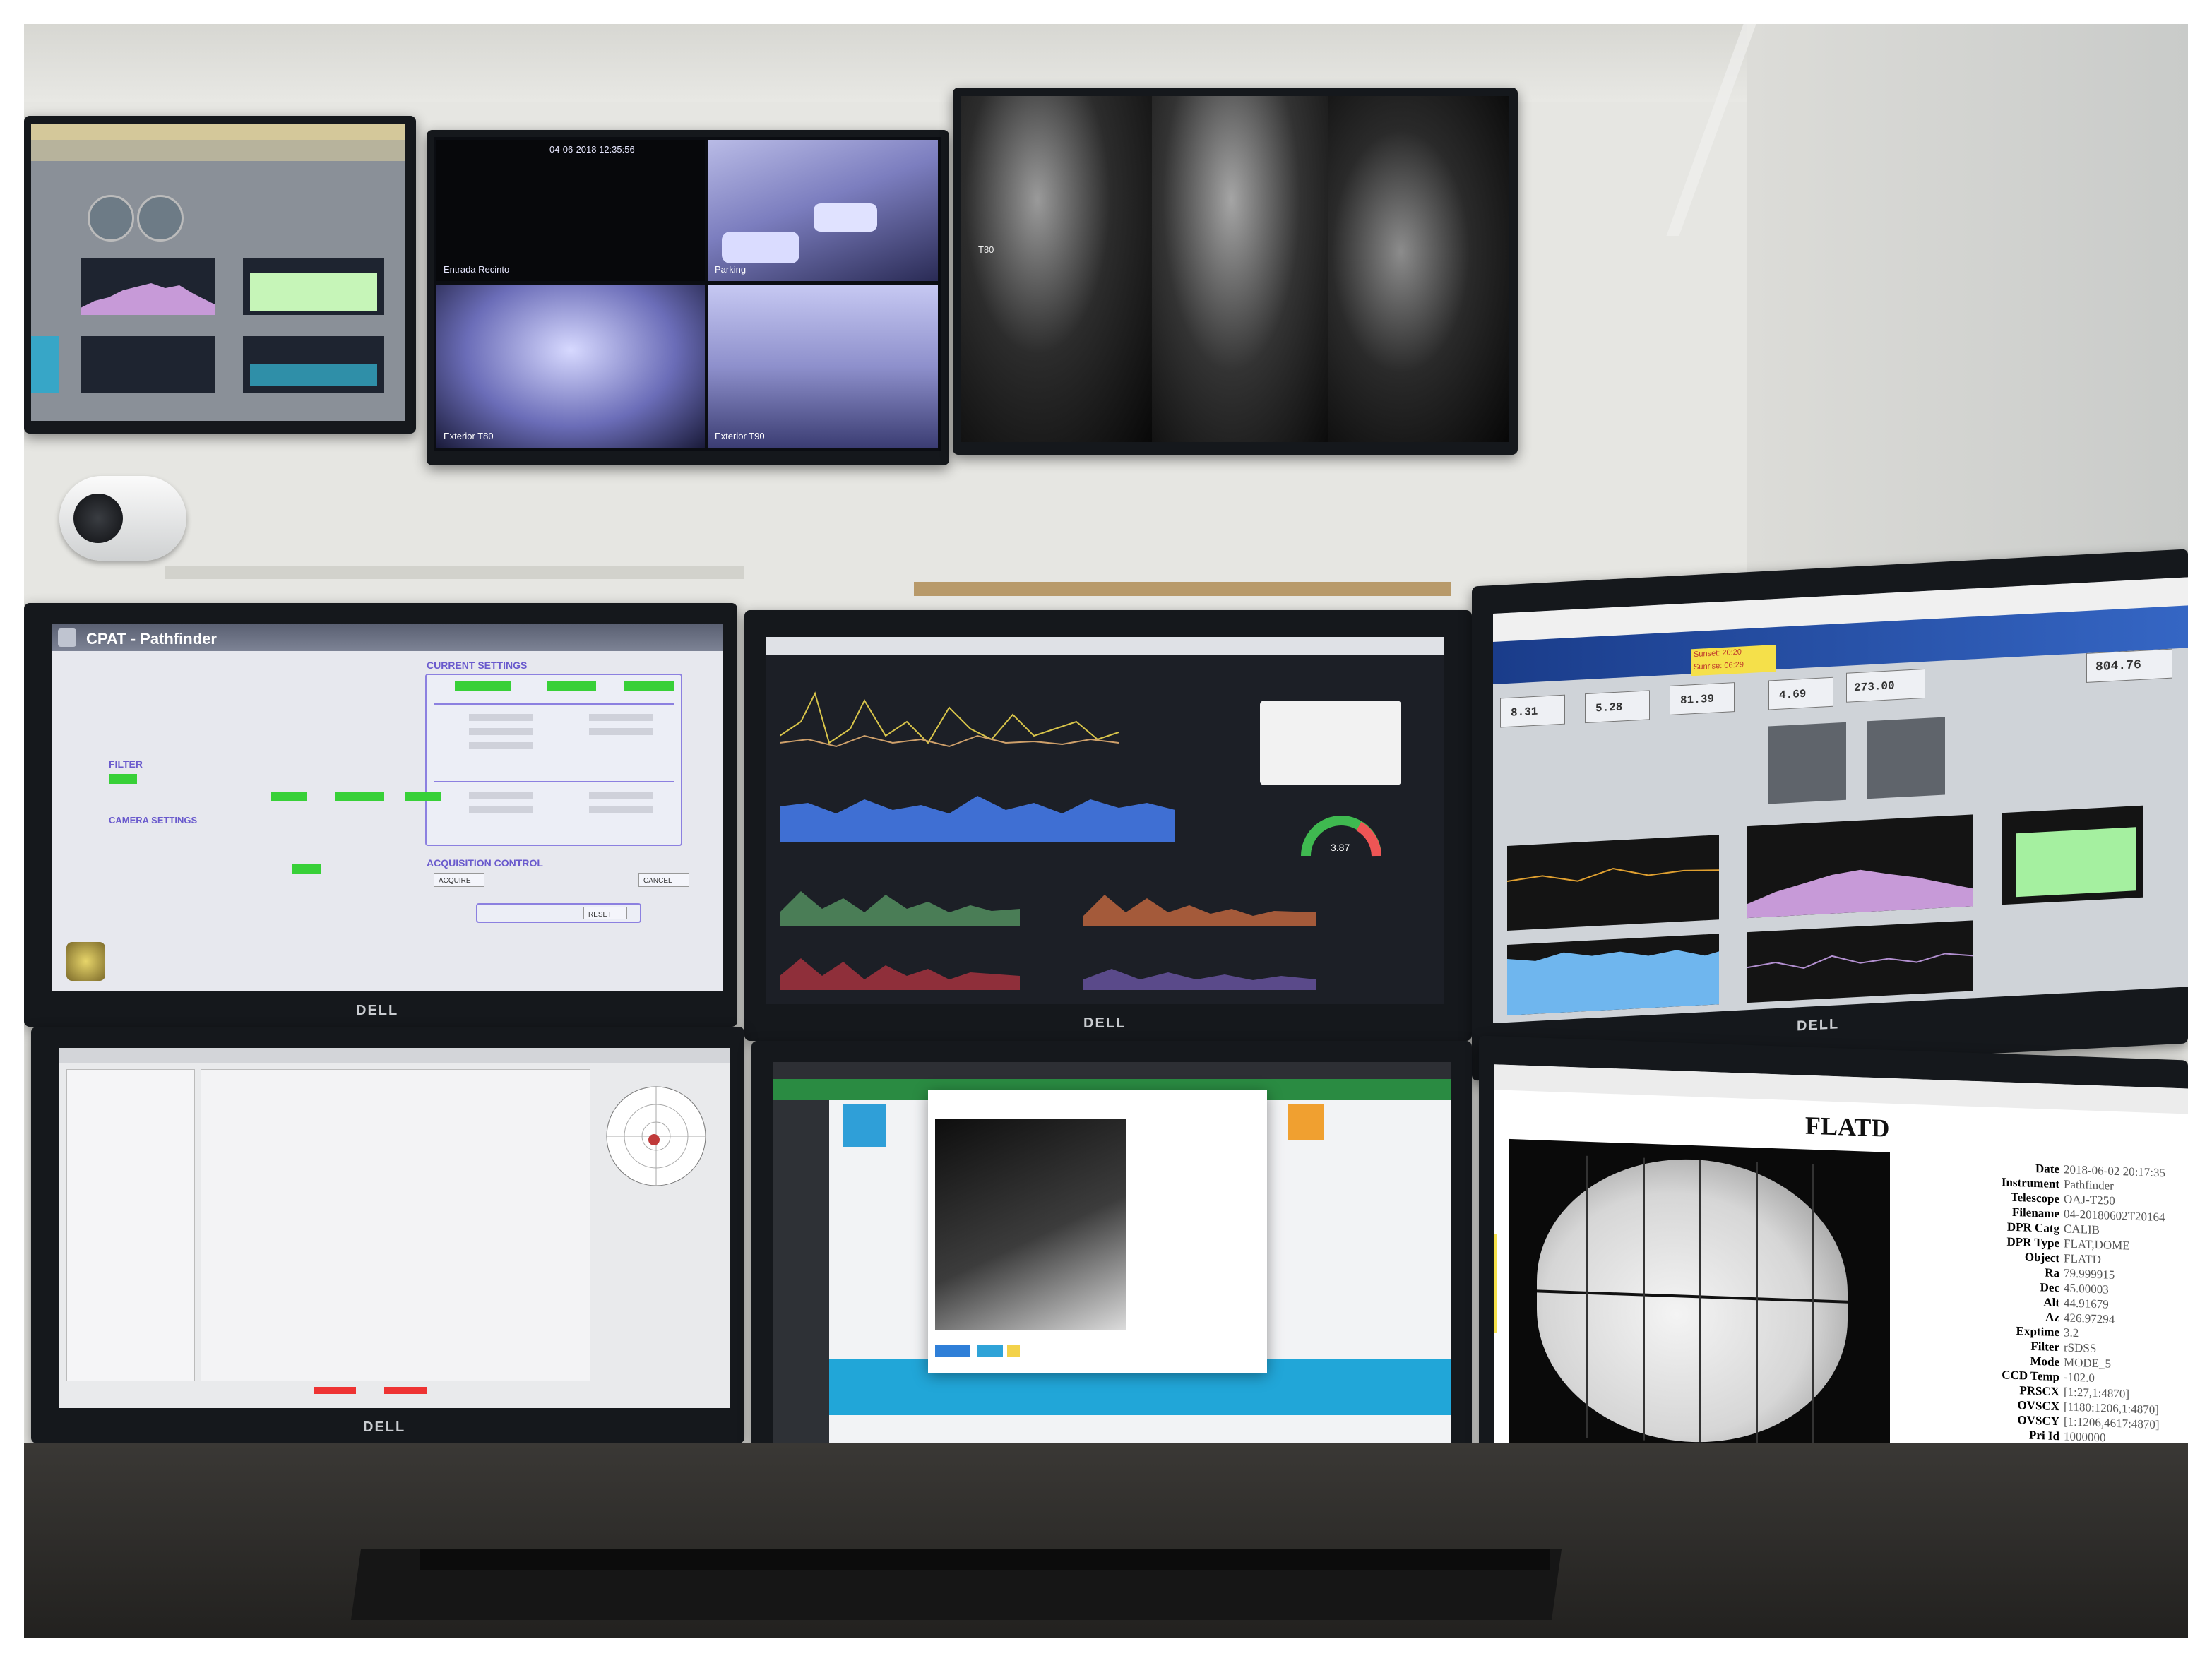  I want to click on fits-value: CALIB, so click(2082, 1229).